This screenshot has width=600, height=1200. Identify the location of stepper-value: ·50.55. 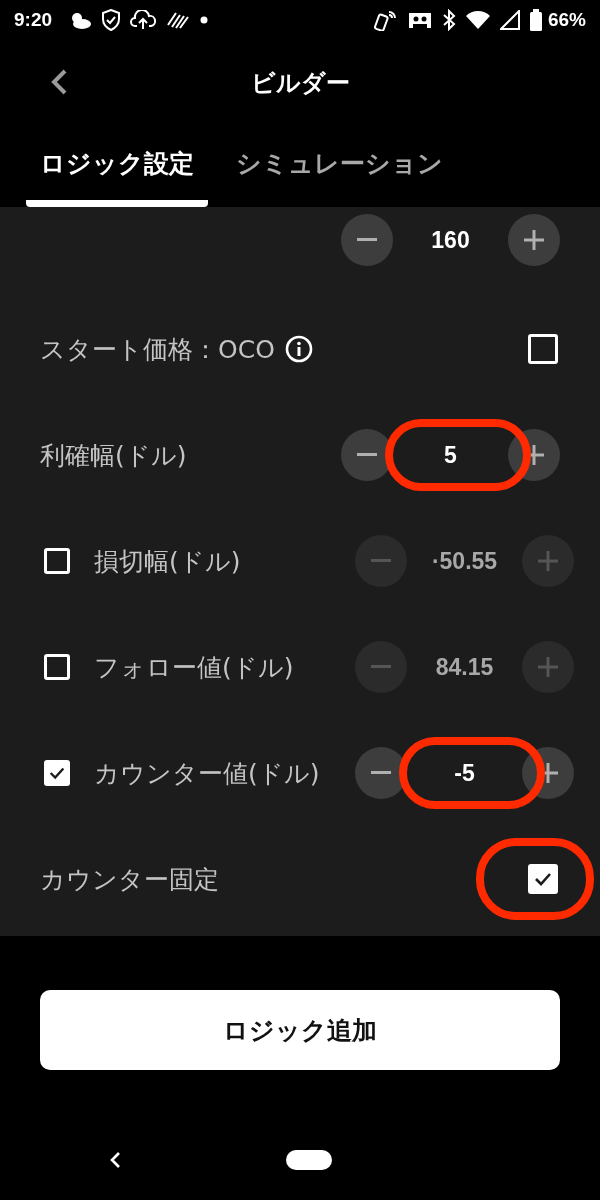
(464, 561).